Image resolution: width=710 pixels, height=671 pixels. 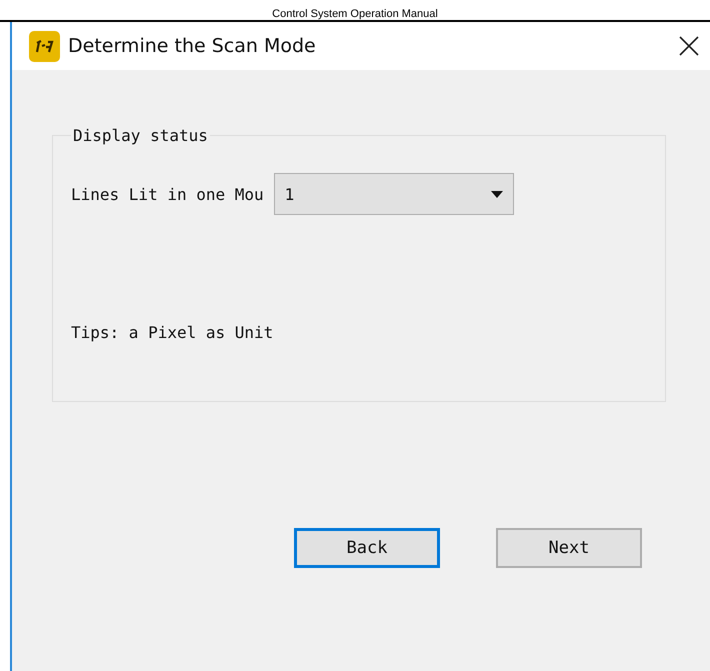 I want to click on close-button, so click(x=689, y=46).